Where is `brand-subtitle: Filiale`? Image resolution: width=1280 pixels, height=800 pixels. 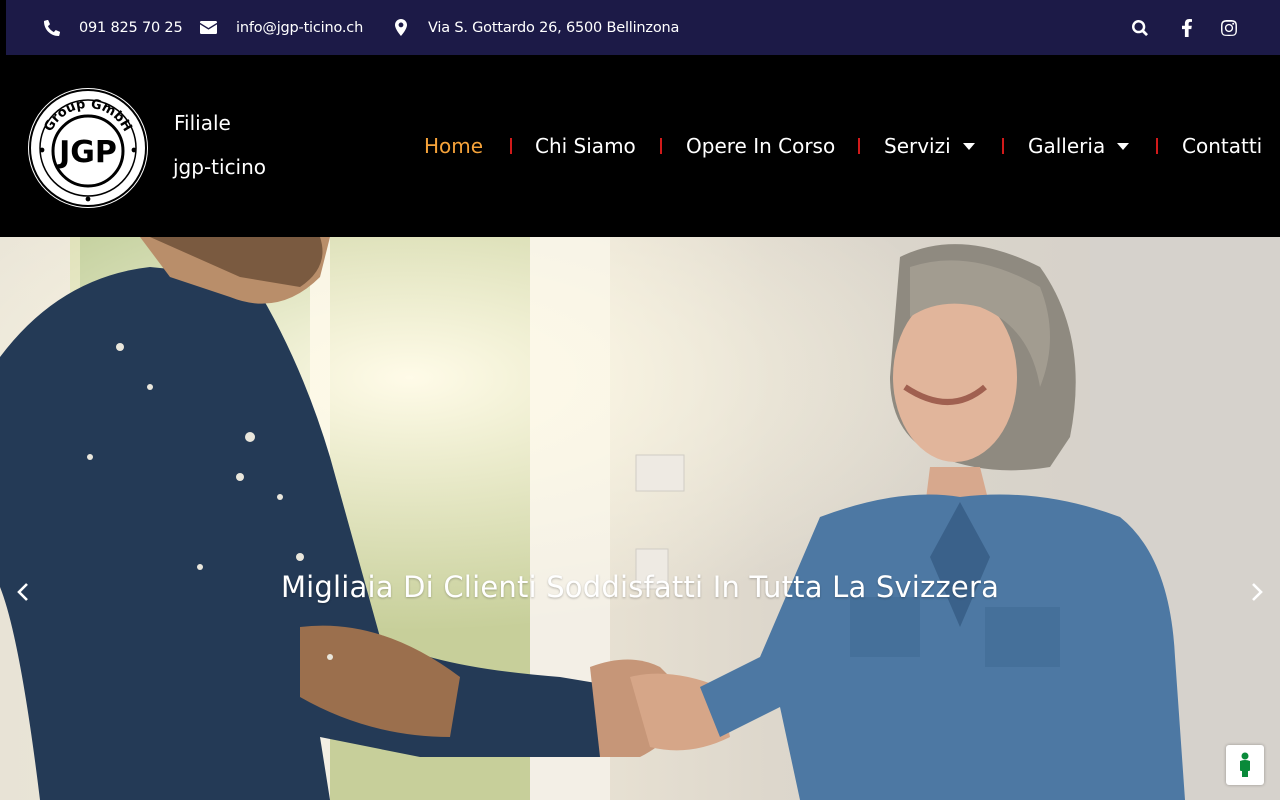
brand-subtitle: Filiale is located at coordinates (202, 123).